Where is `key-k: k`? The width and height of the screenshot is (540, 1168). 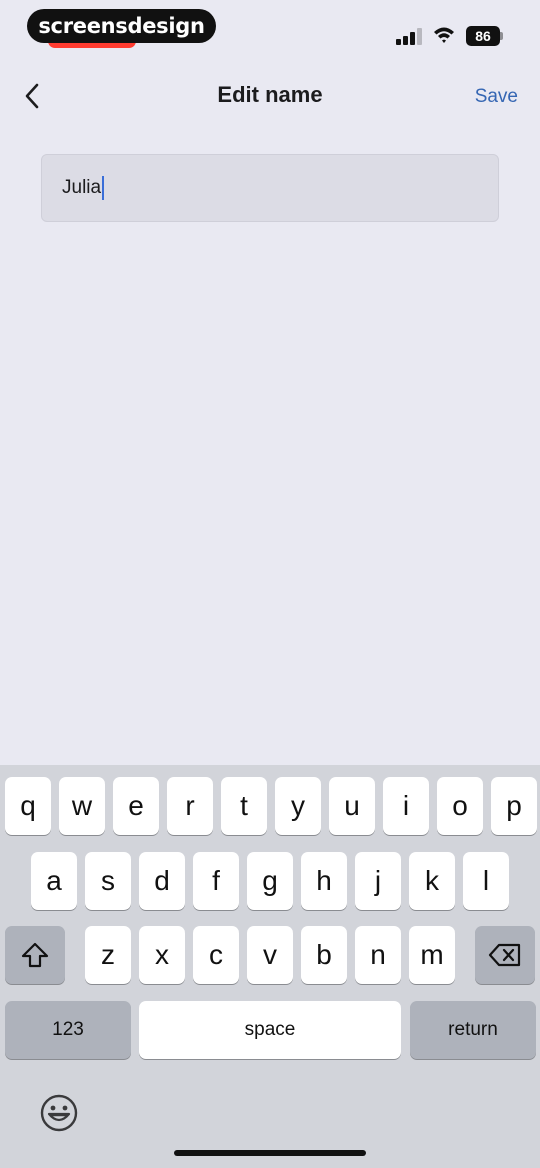
key-k: k is located at coordinates (432, 881).